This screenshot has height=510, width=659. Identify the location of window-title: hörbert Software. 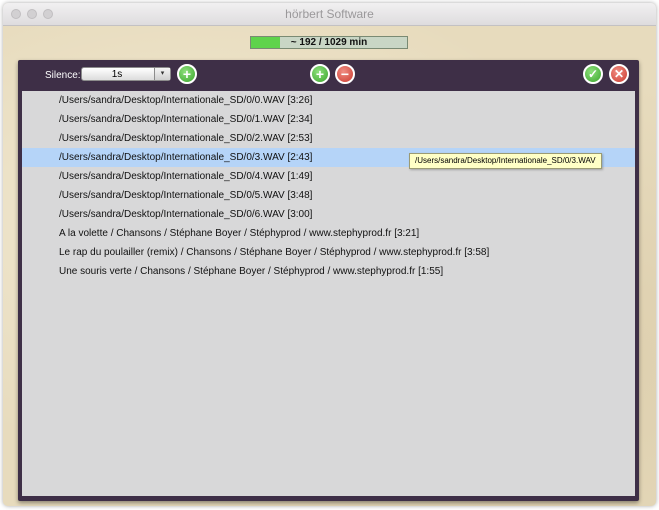
(329, 14).